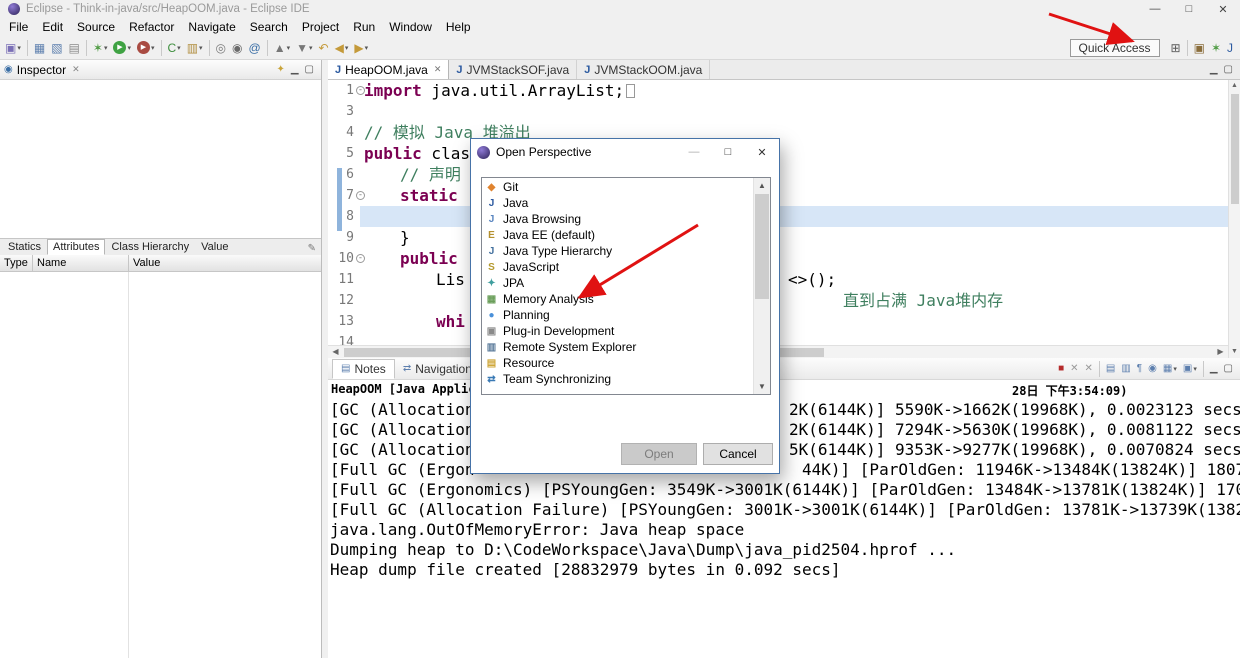  Describe the element at coordinates (18, 27) in the screenshot. I see `menu-item-file: File` at that location.